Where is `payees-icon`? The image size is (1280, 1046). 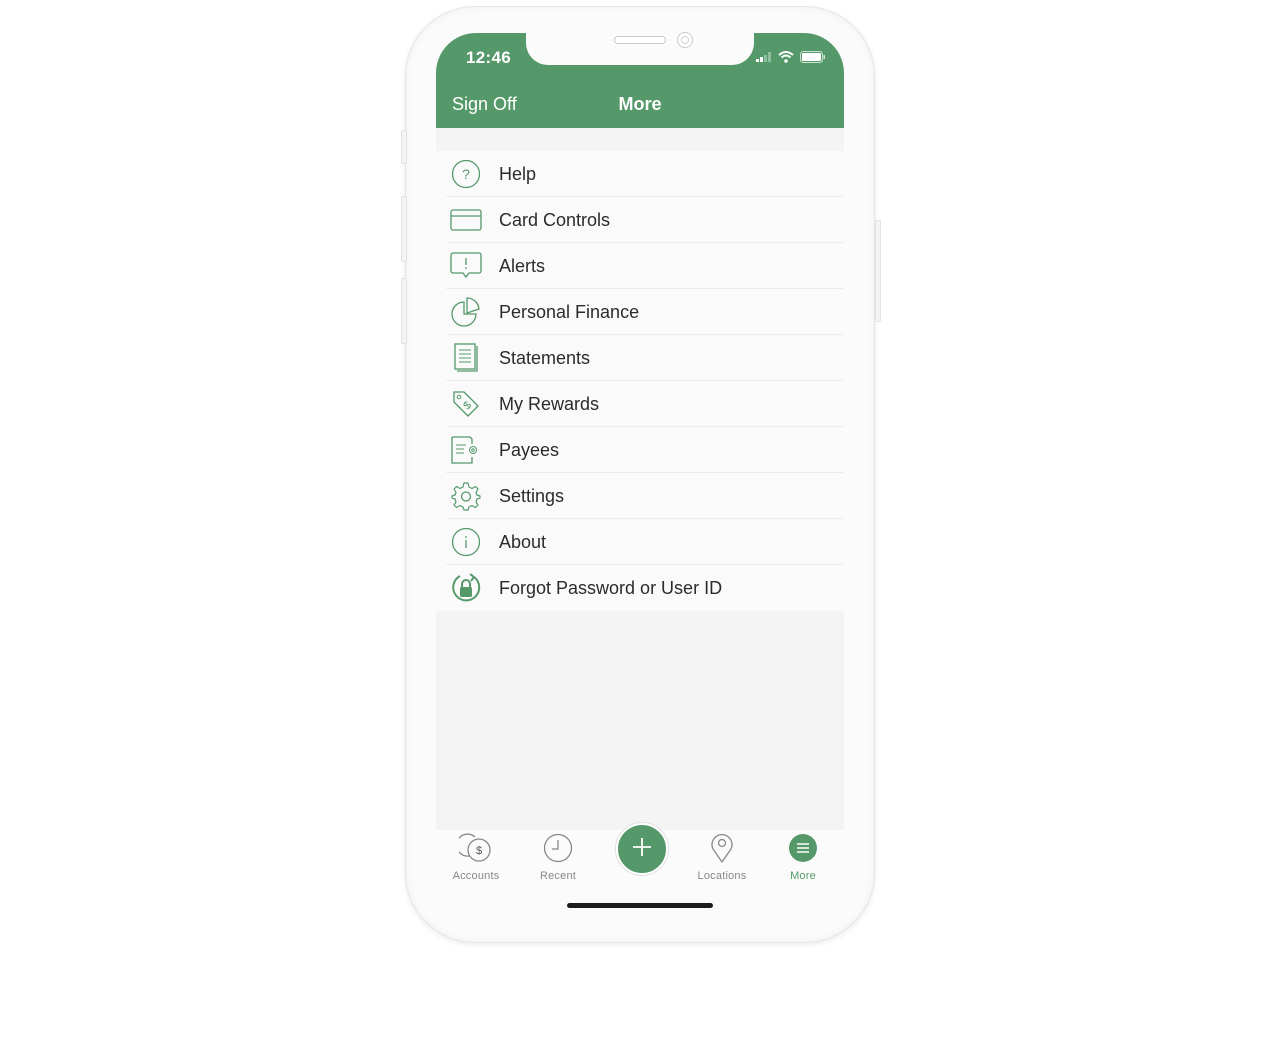 payees-icon is located at coordinates (466, 450).